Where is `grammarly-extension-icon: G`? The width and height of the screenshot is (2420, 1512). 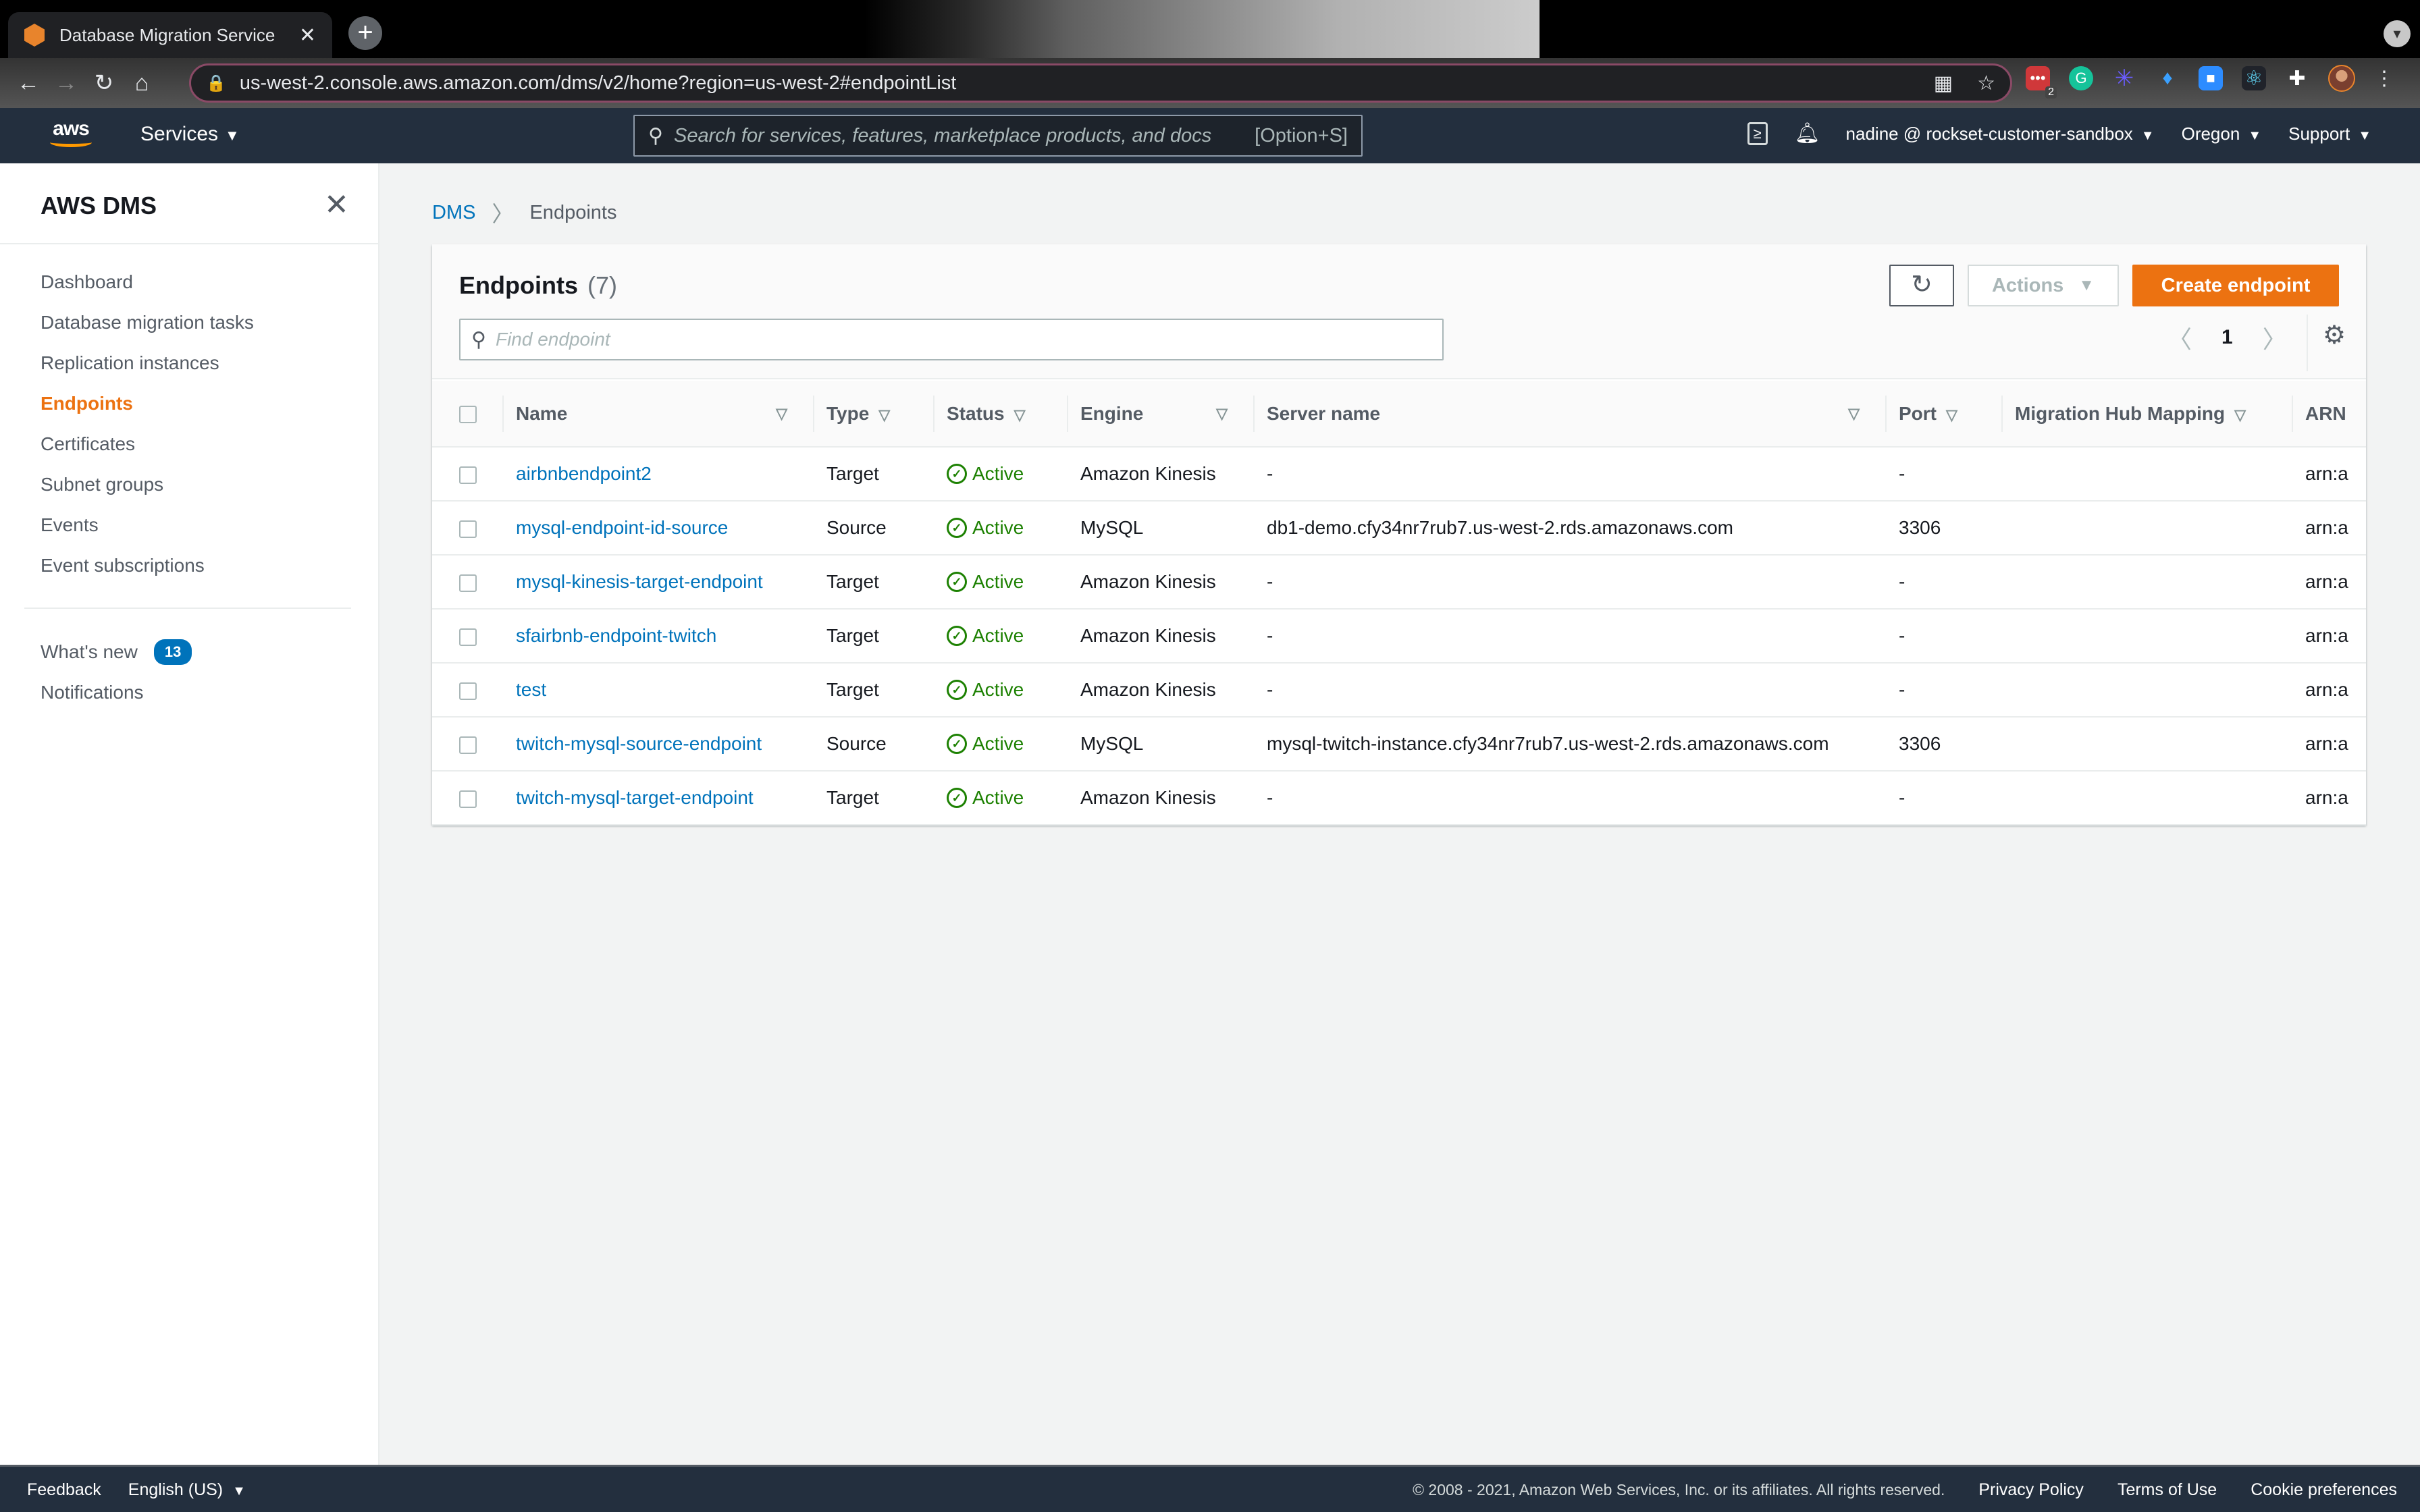
grammarly-extension-icon: G is located at coordinates (2081, 78).